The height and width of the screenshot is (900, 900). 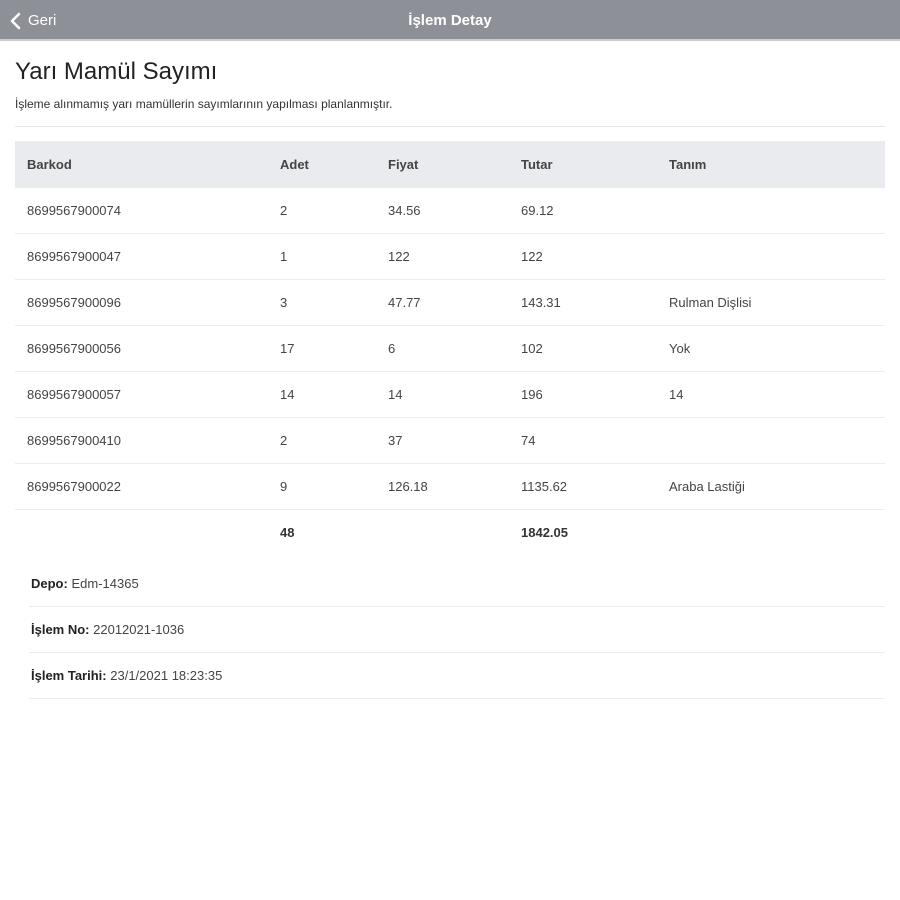 I want to click on cell-adet: 14, so click(x=322, y=394).